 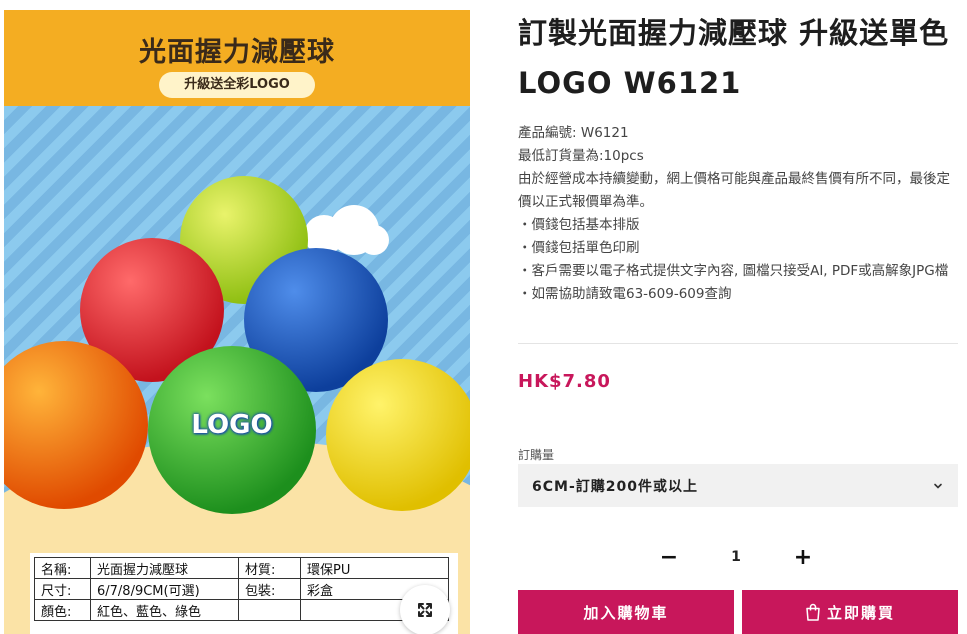 What do you see at coordinates (669, 557) in the screenshot?
I see `decrease-quantity-button: −` at bounding box center [669, 557].